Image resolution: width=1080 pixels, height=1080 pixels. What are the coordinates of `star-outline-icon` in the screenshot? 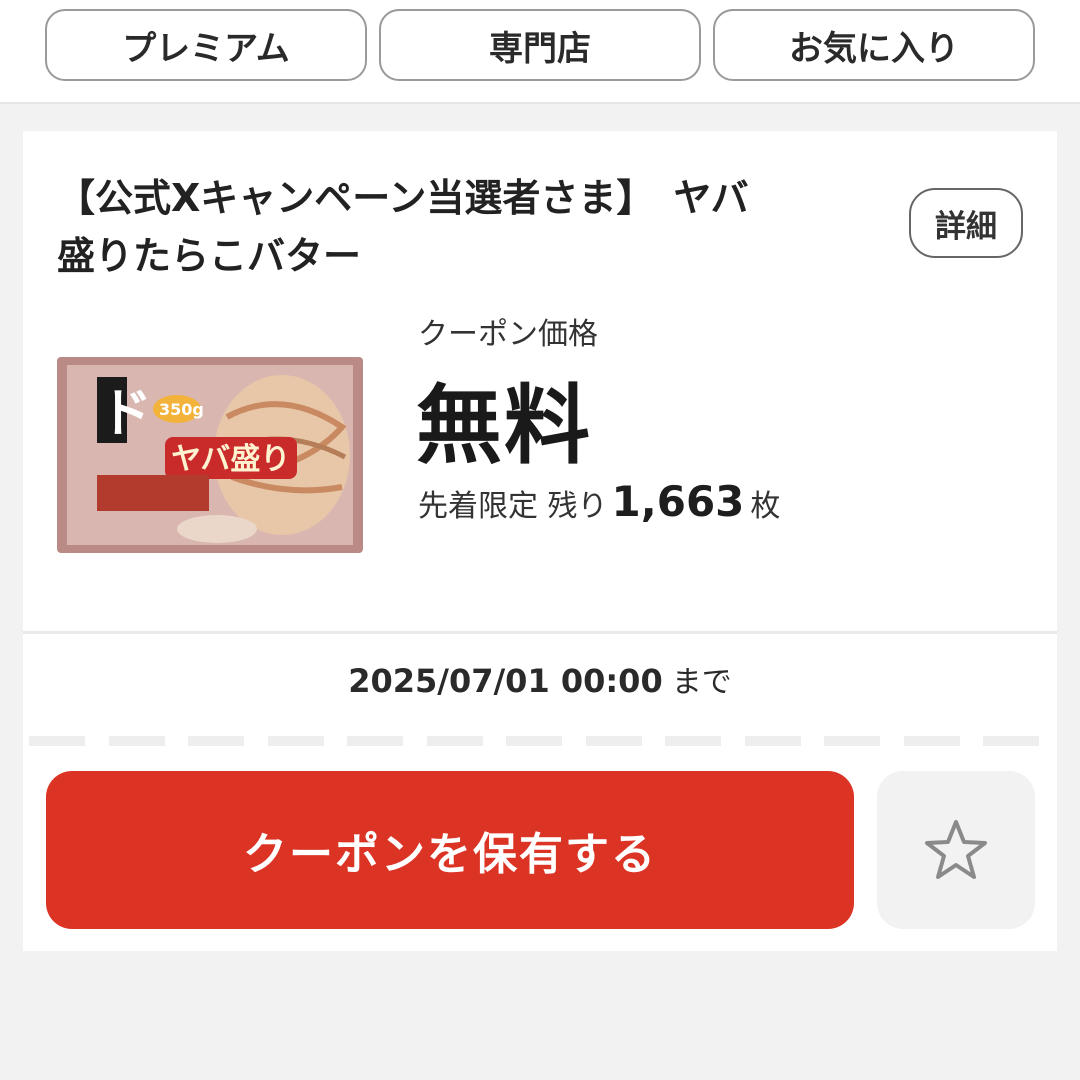 It's located at (956, 849).